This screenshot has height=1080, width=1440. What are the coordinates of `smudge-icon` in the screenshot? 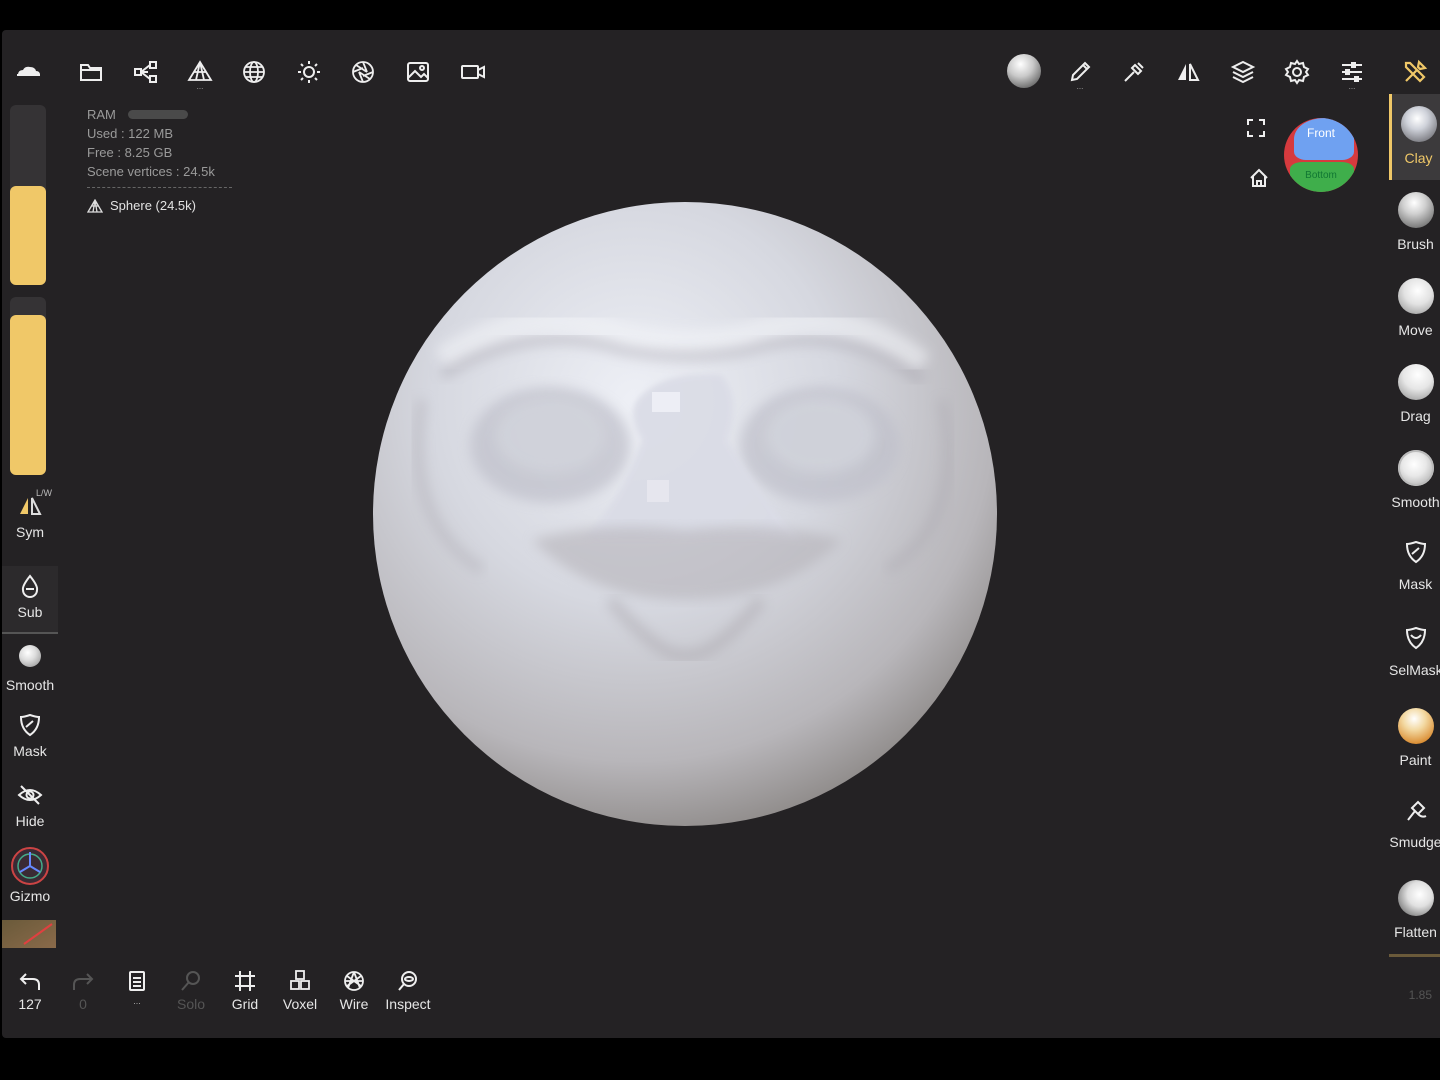 It's located at (1416, 810).